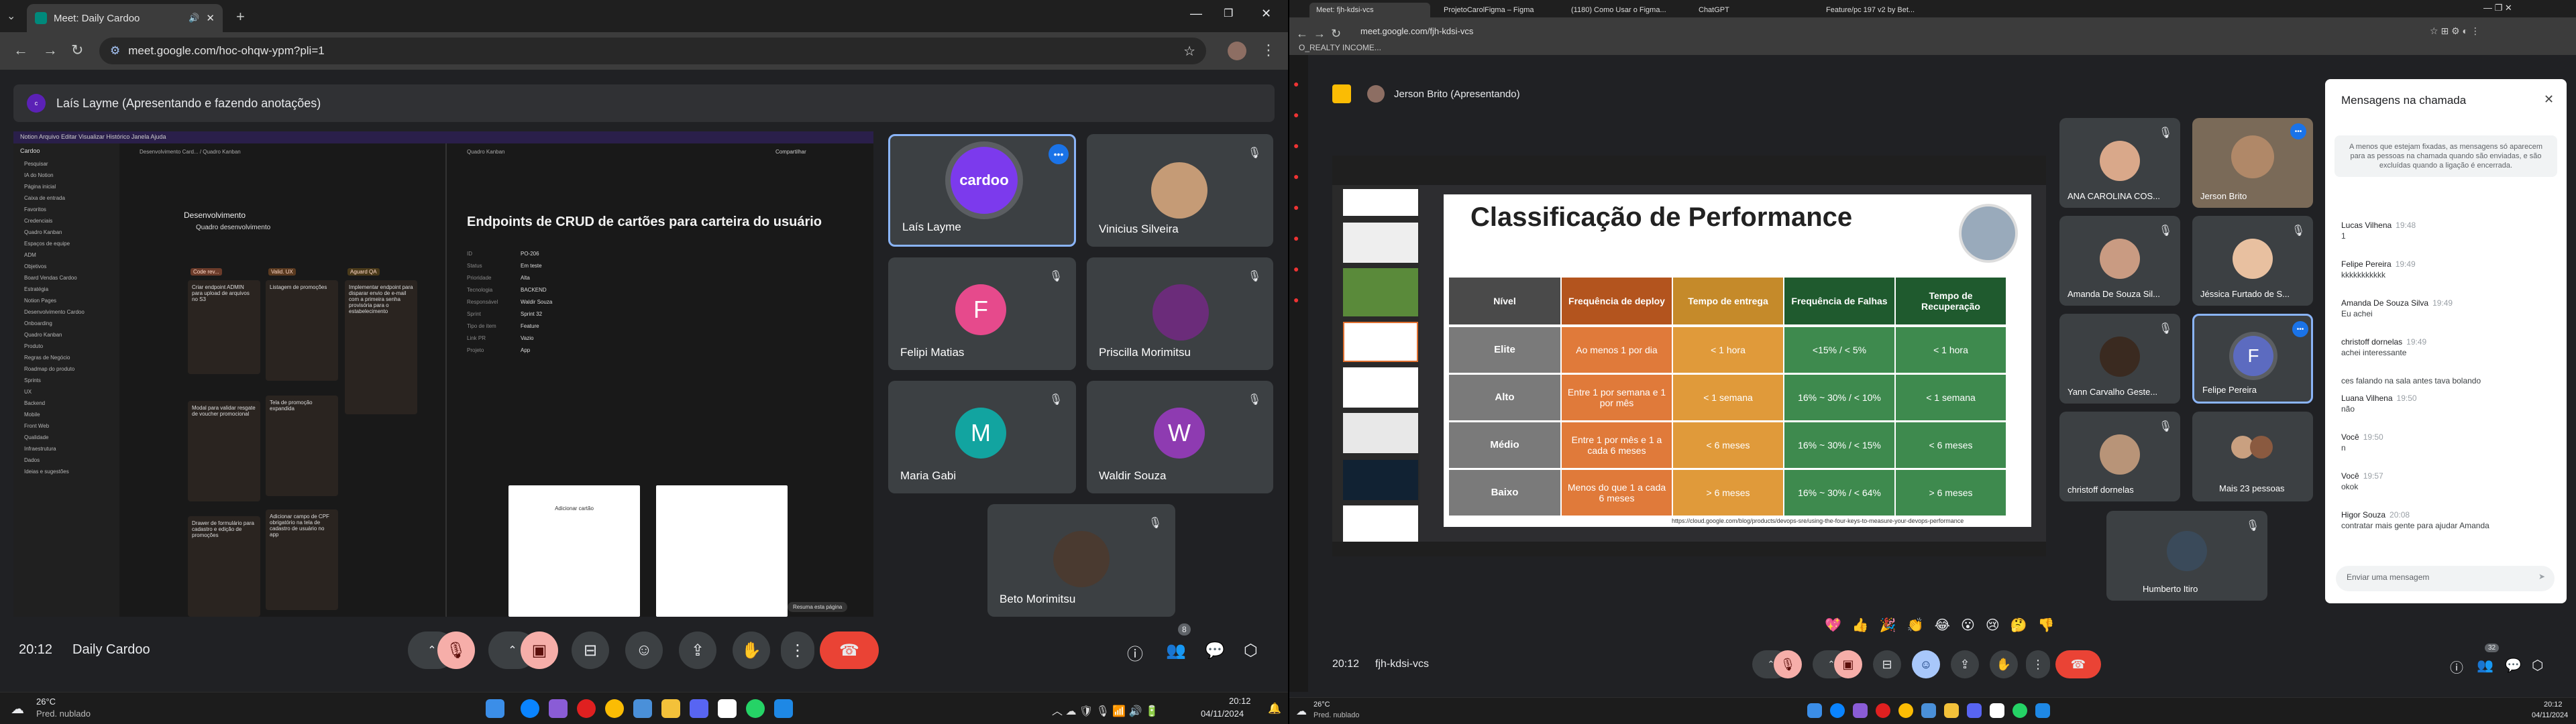  What do you see at coordinates (11, 16) in the screenshot?
I see `tab-list-icon: ⌄` at bounding box center [11, 16].